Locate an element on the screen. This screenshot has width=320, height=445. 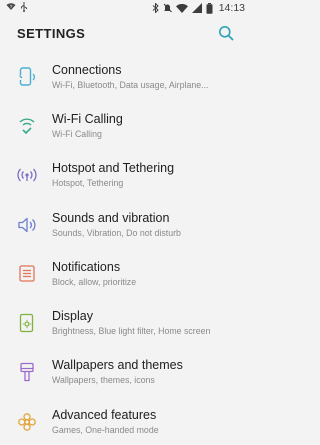
item-subtitle: Block, allow, prioritize is located at coordinates (94, 281).